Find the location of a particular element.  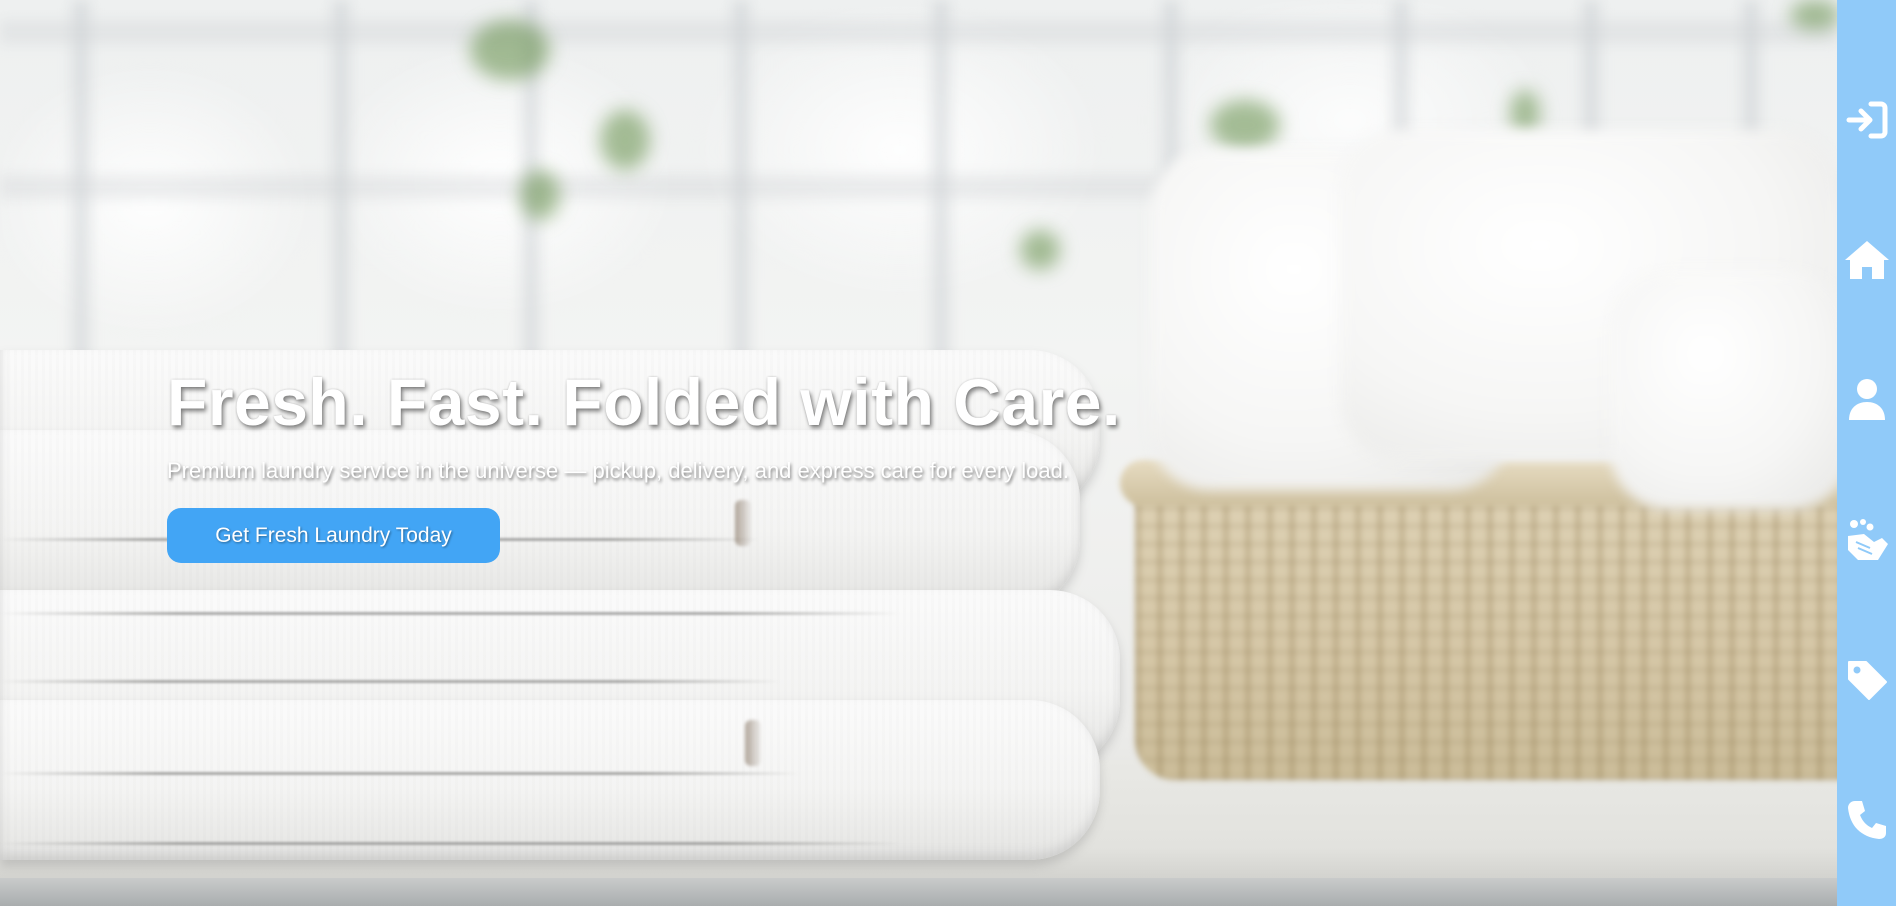

hands-wash-icon is located at coordinates (1867, 540).